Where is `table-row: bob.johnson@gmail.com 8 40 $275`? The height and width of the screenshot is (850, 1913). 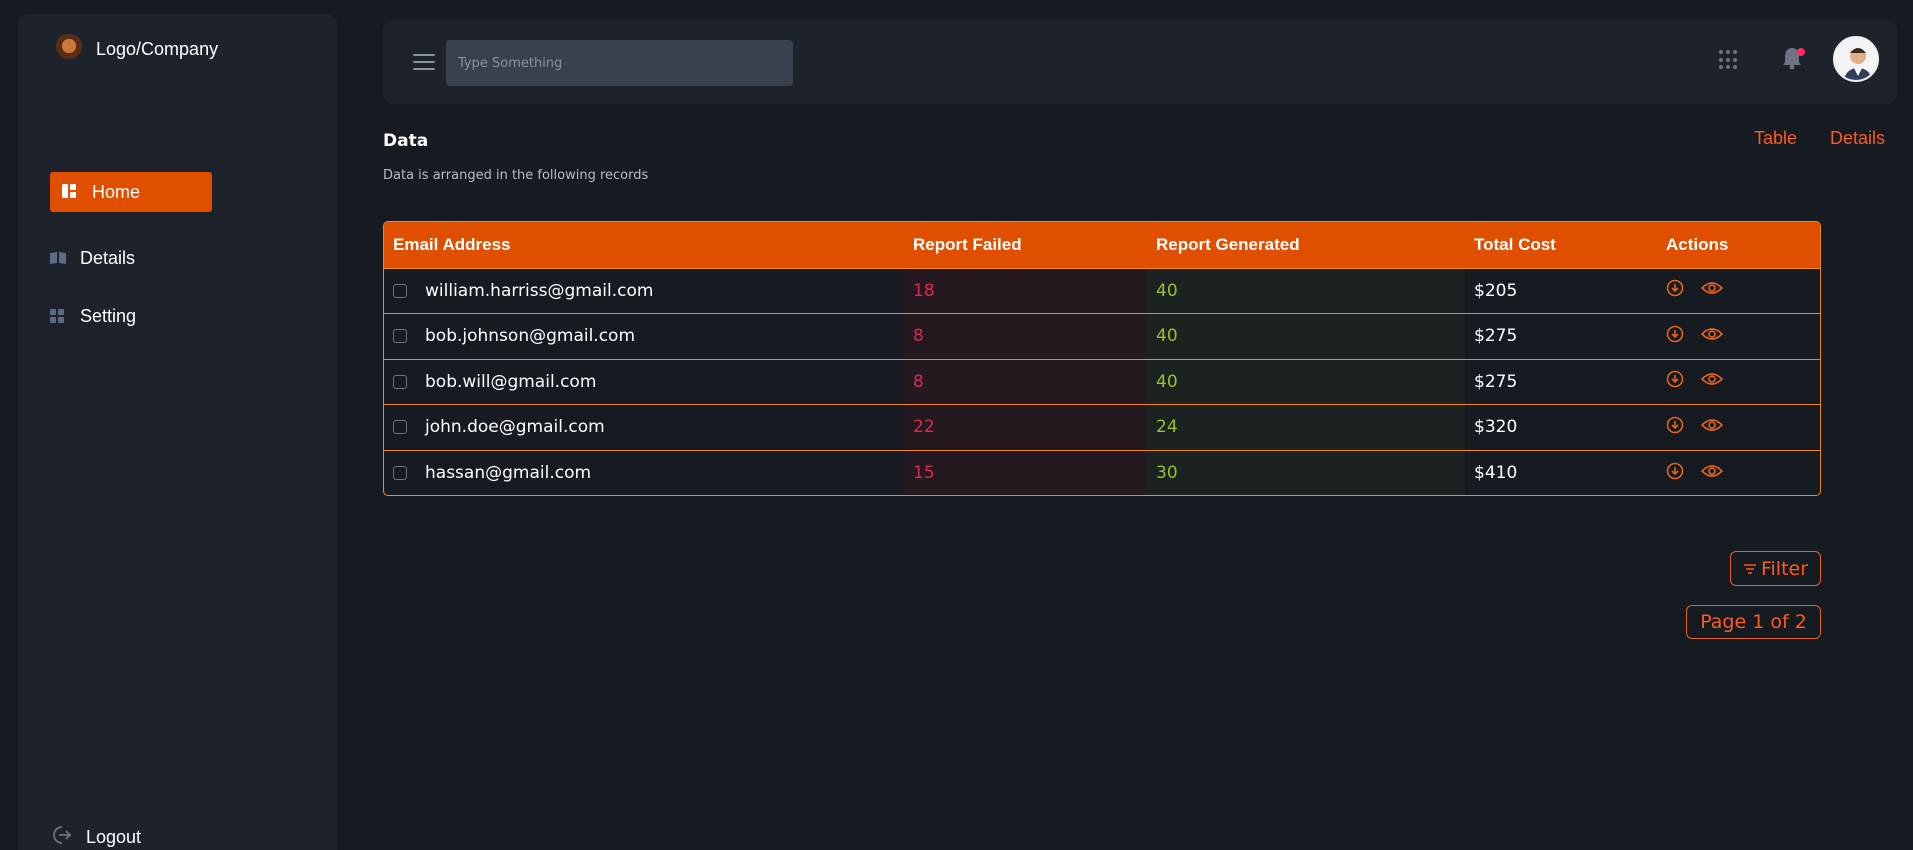
table-row: bob.johnson@gmail.com 8 40 $275 is located at coordinates (1102, 336).